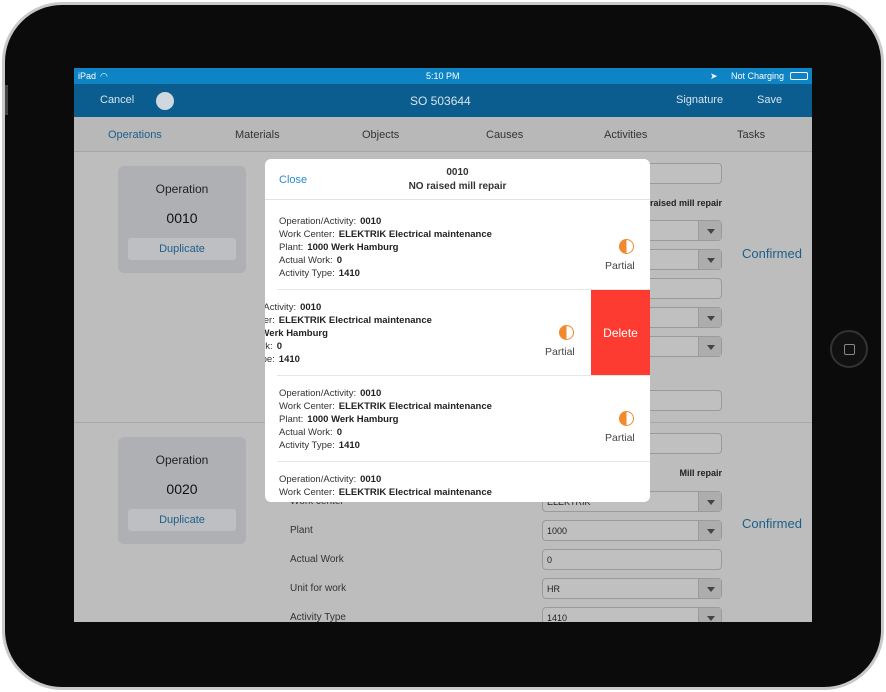 The height and width of the screenshot is (692, 886). I want to click on tab-causes: Causes, so click(504, 135).